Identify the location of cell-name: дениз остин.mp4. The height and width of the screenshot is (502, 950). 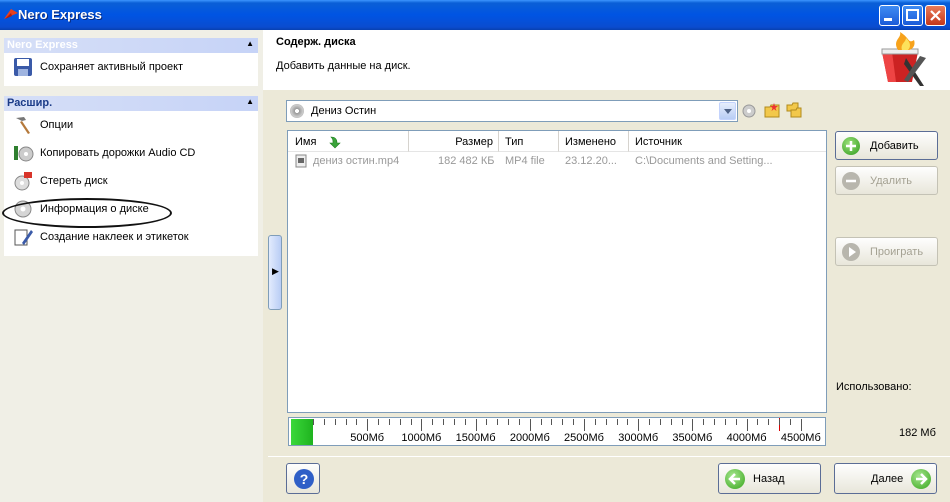
(356, 161).